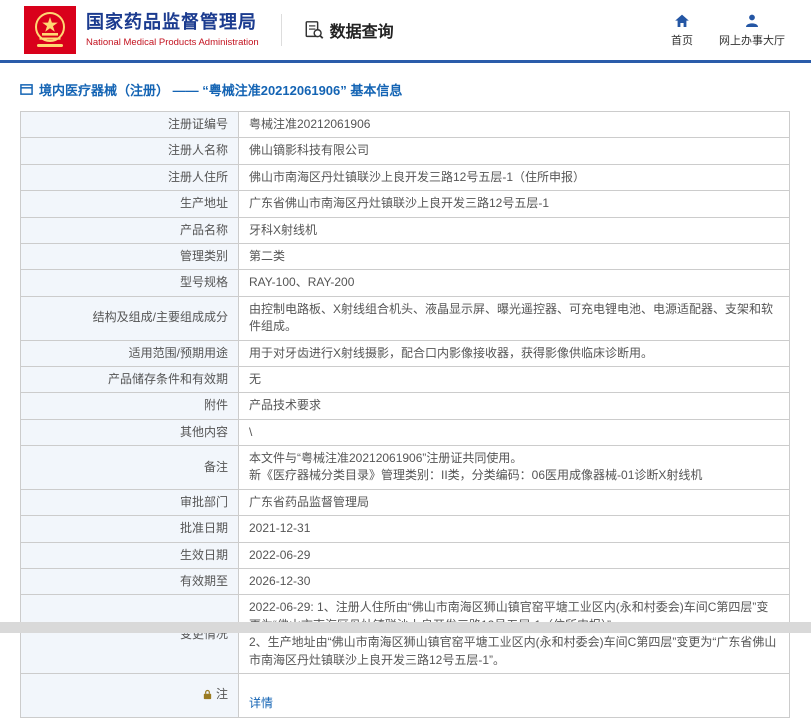 This screenshot has width=811, height=718. Describe the element at coordinates (261, 703) in the screenshot. I see `detail-link: 详情` at that location.